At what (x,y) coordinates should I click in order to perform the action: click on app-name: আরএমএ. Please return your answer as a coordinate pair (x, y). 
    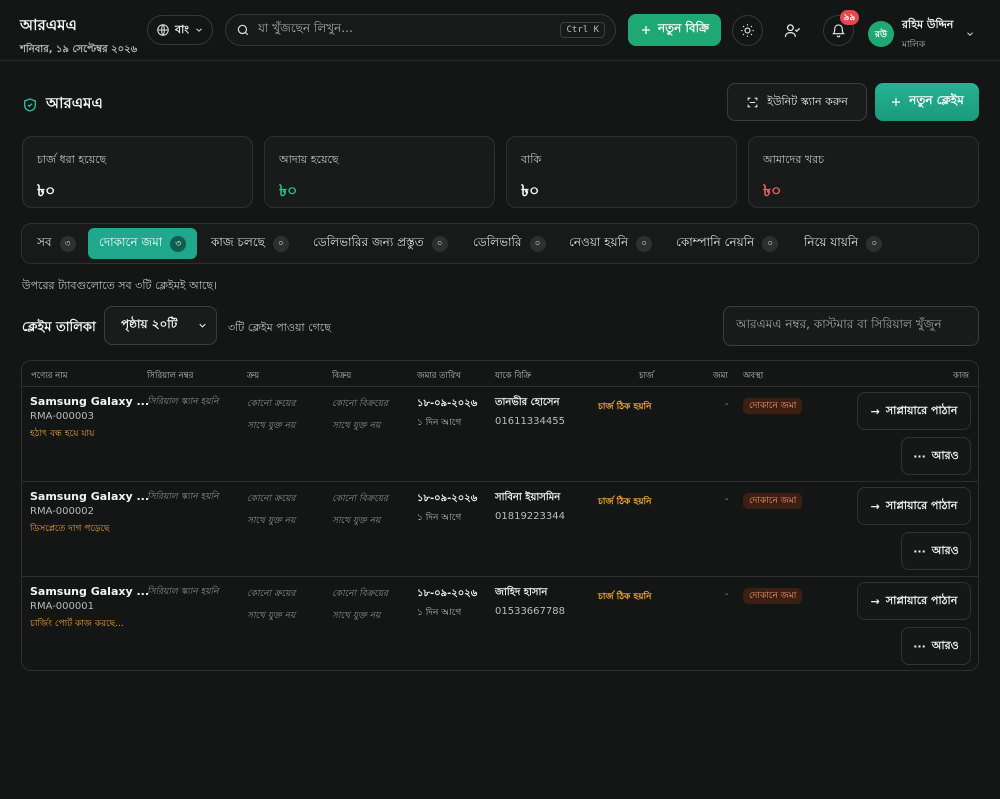
    Looking at the image, I should click on (48, 25).